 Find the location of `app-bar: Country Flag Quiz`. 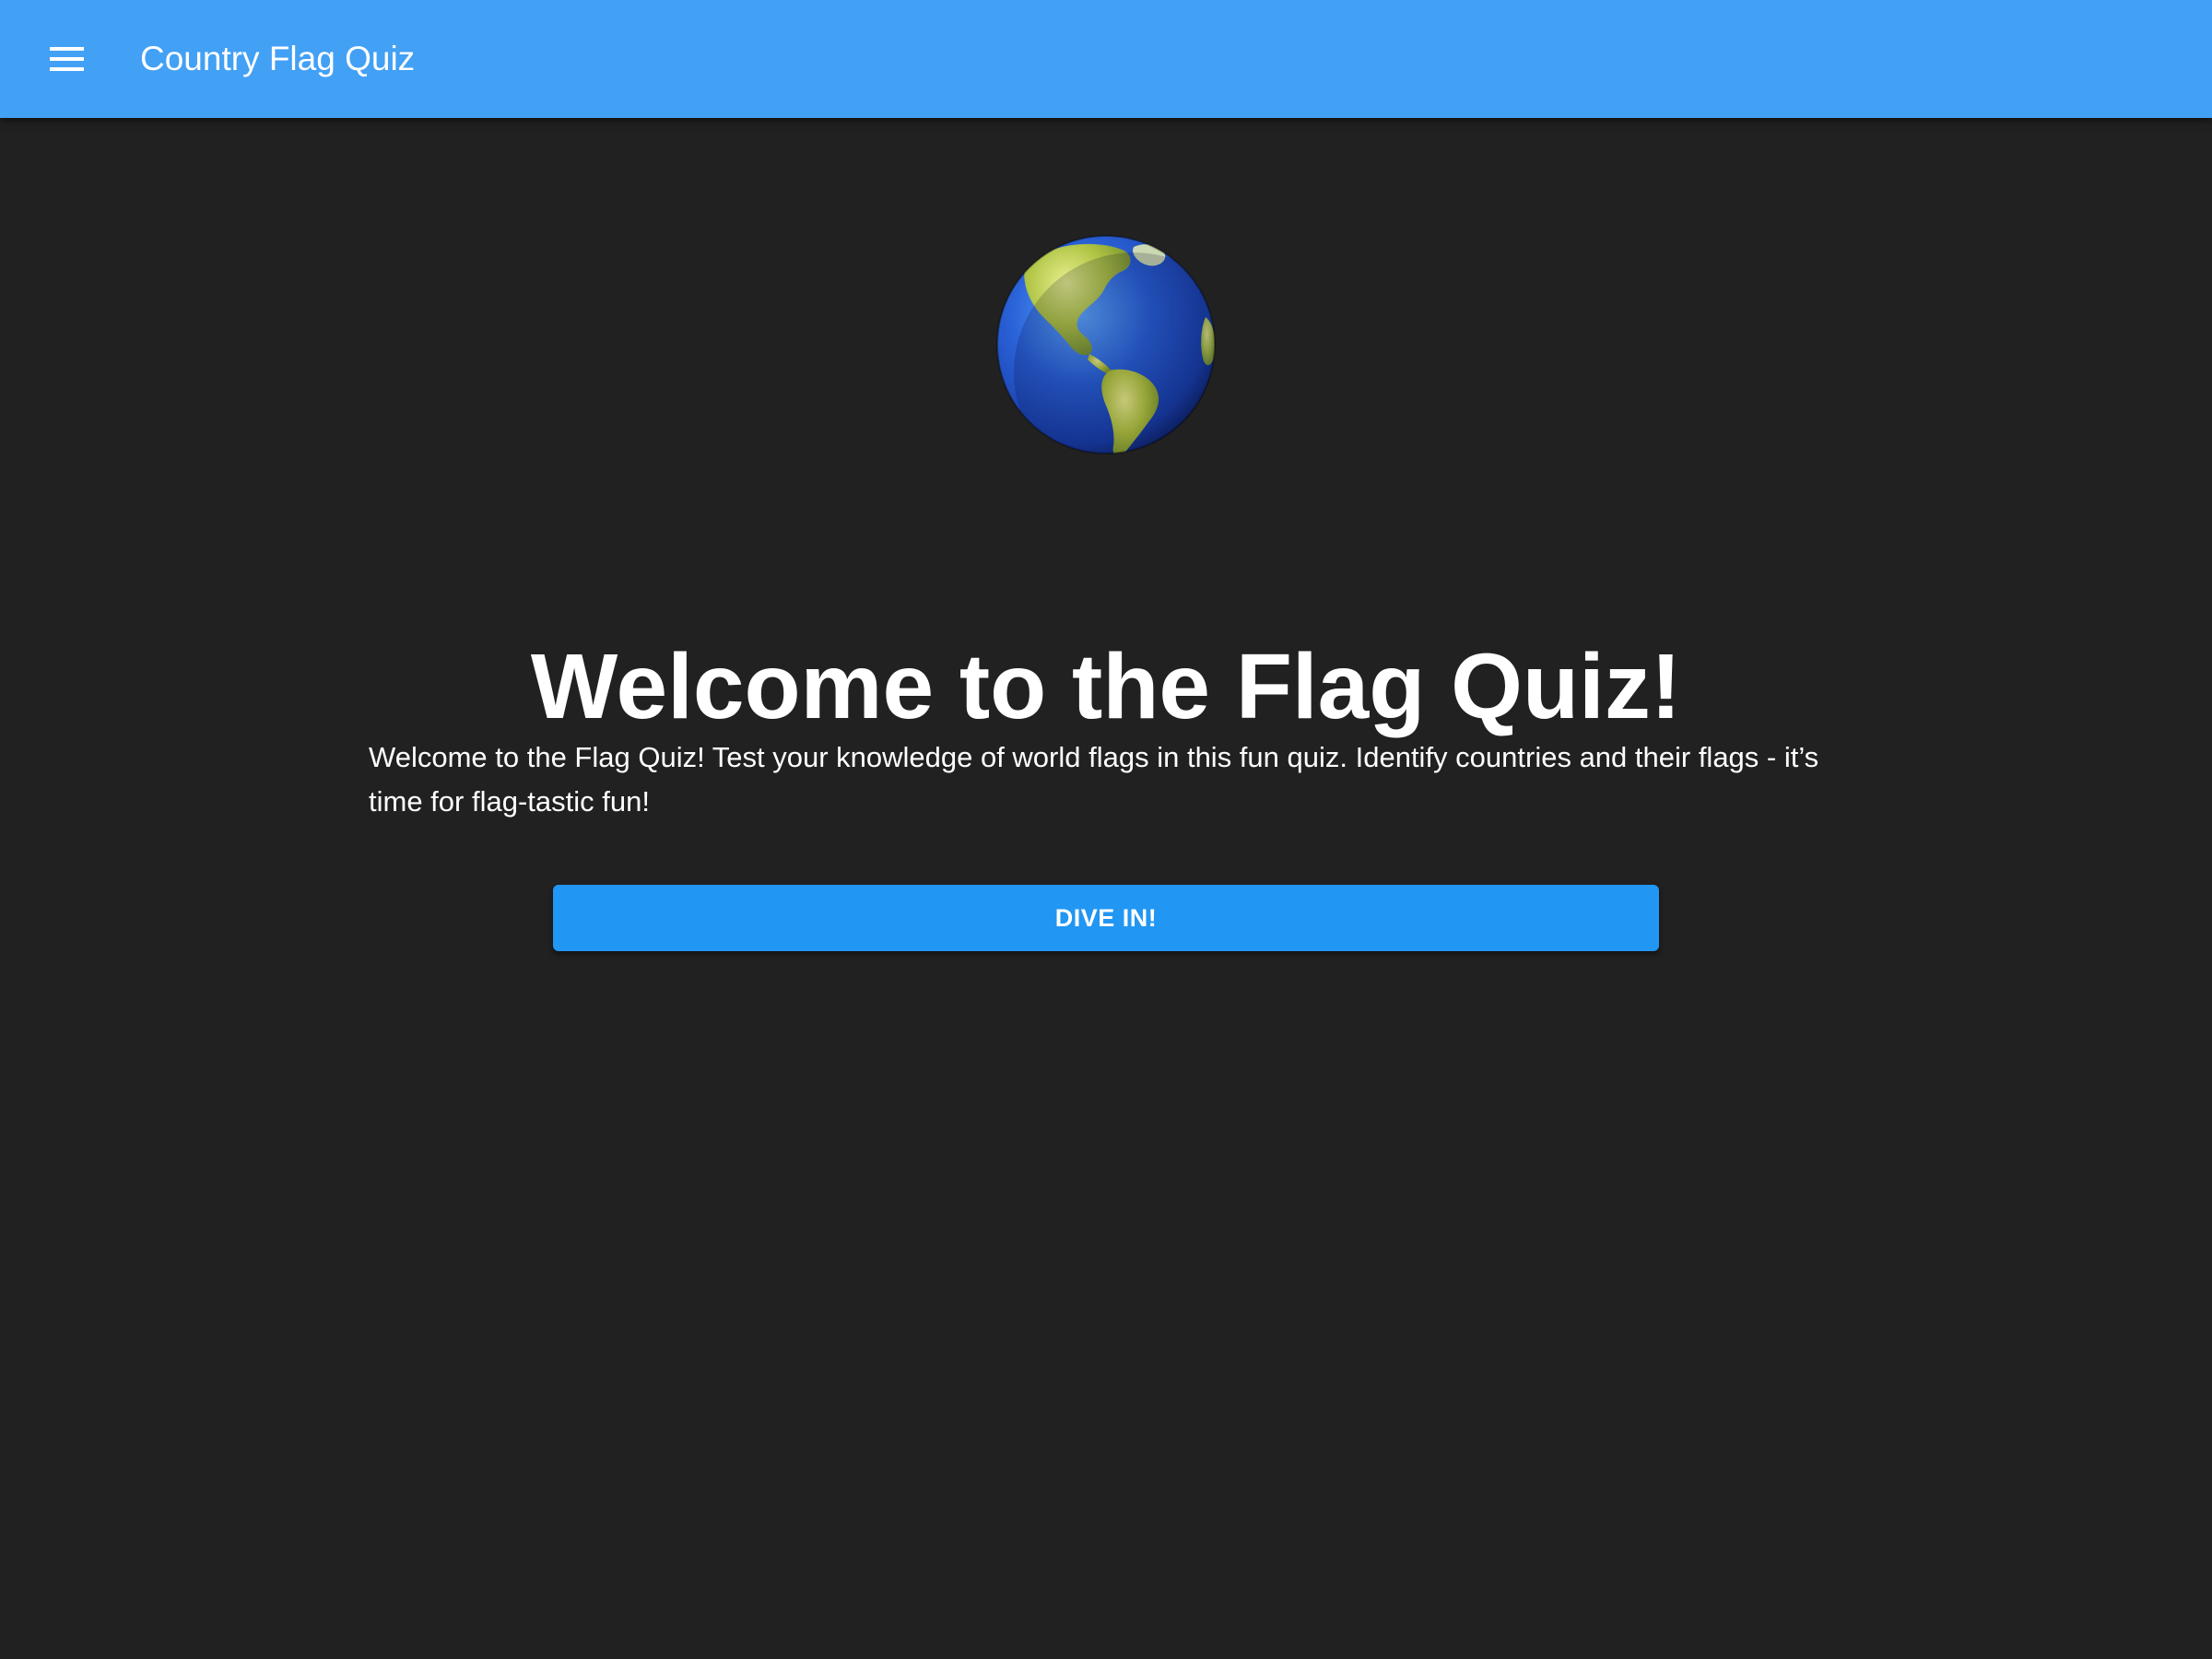

app-bar: Country Flag Quiz is located at coordinates (1106, 59).